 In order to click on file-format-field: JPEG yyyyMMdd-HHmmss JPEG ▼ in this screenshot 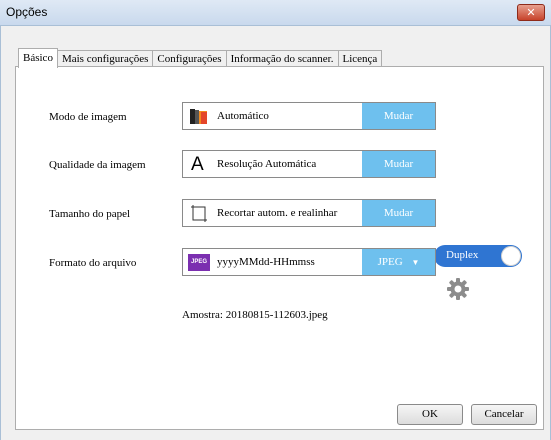, I will do `click(309, 262)`.